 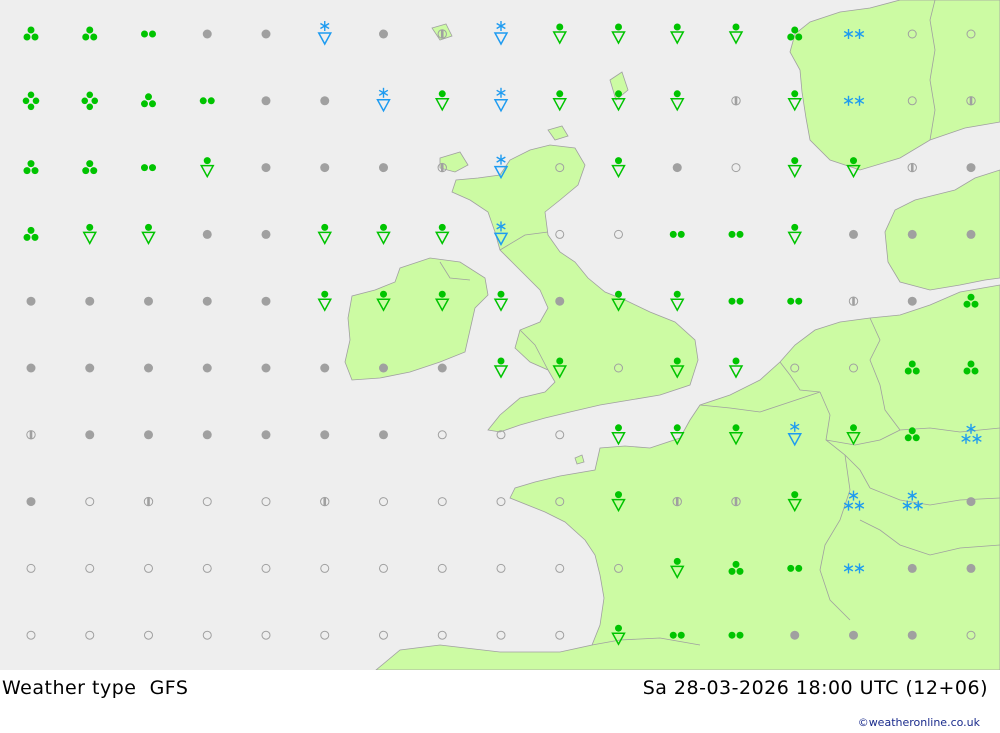 I want to click on model-name: GFS, so click(x=169, y=688).